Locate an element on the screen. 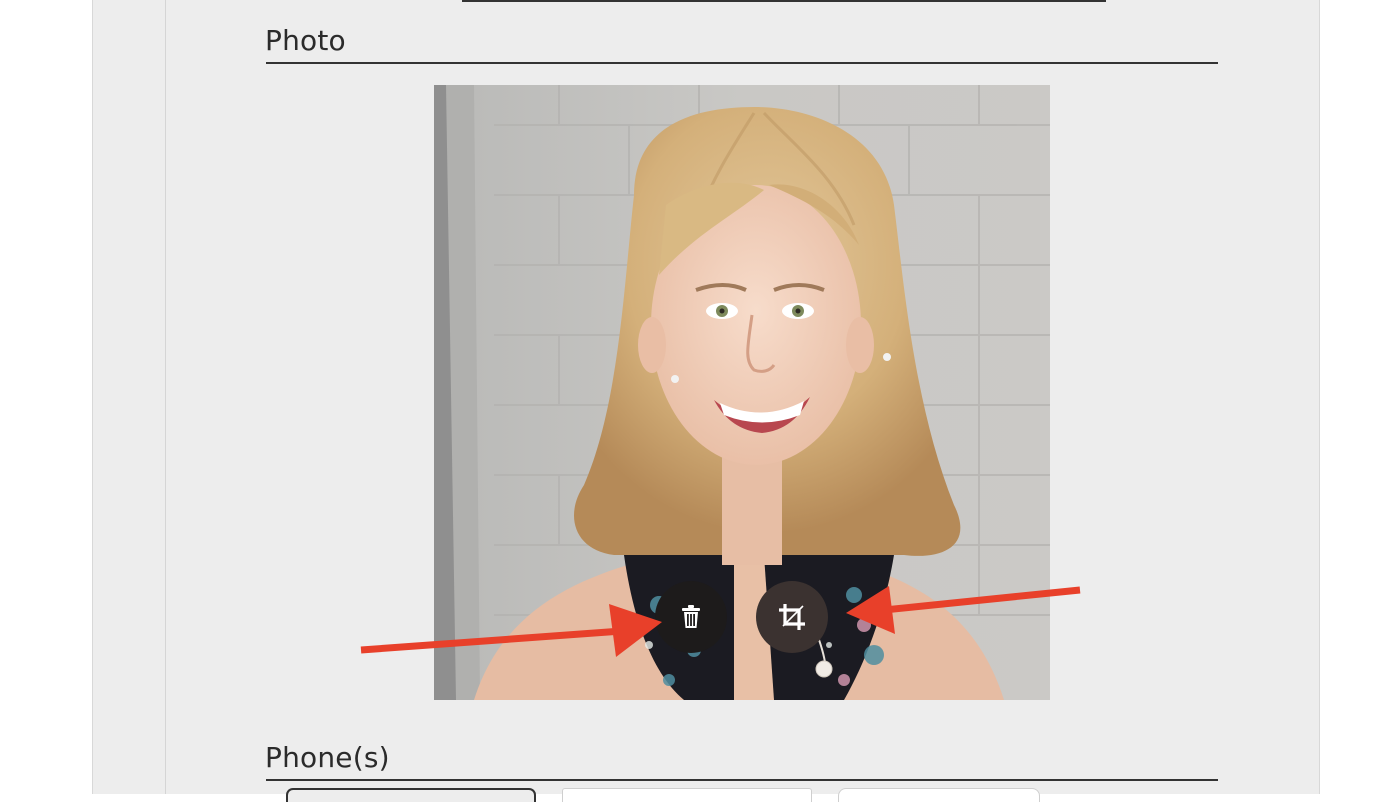  phones-section-rule is located at coordinates (742, 780).